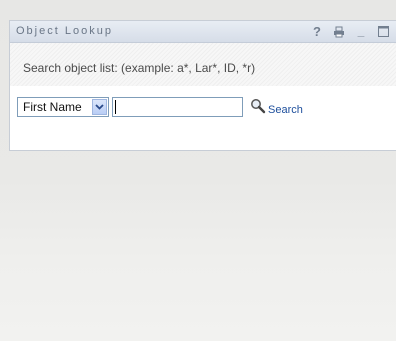  What do you see at coordinates (99, 107) in the screenshot?
I see `chevron-down-icon` at bounding box center [99, 107].